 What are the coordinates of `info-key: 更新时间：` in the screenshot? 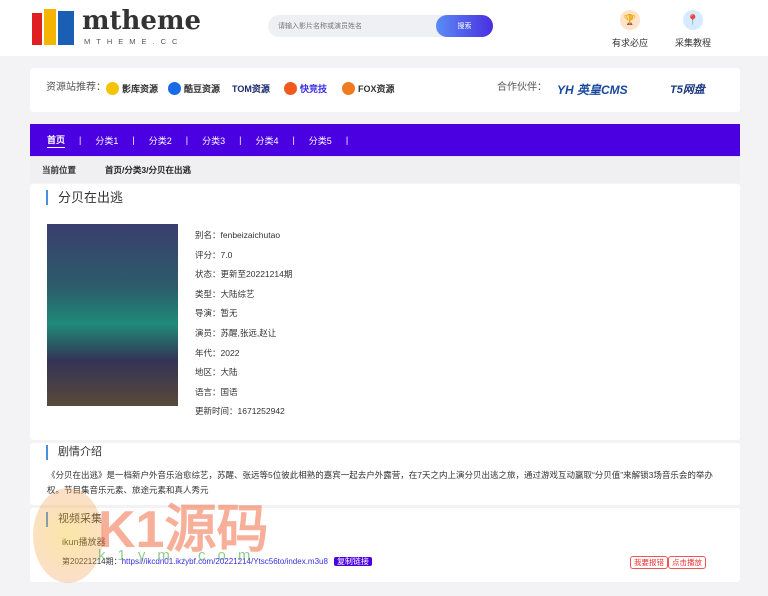 It's located at (216, 411).